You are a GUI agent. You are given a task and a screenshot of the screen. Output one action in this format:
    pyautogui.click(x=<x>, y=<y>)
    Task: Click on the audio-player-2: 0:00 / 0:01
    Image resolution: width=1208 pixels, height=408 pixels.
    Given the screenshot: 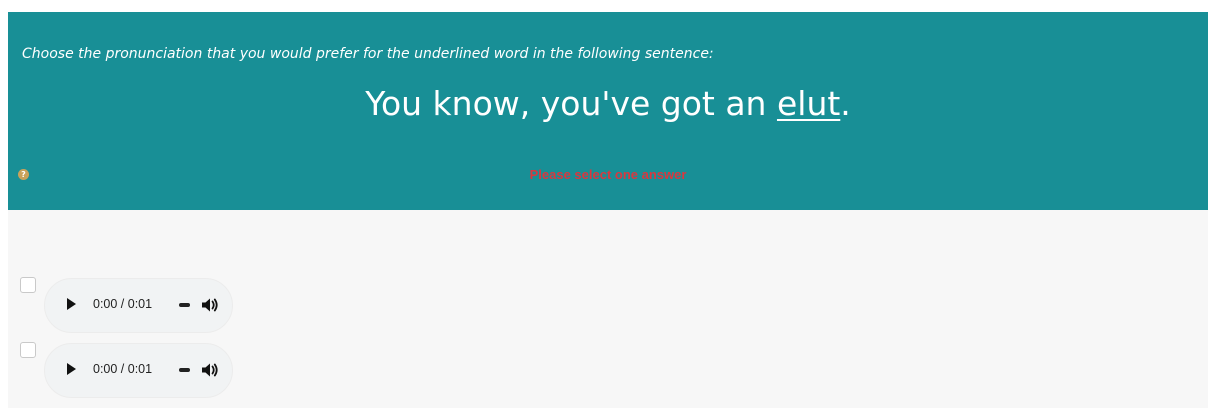 What is the action you would take?
    pyautogui.click(x=138, y=370)
    